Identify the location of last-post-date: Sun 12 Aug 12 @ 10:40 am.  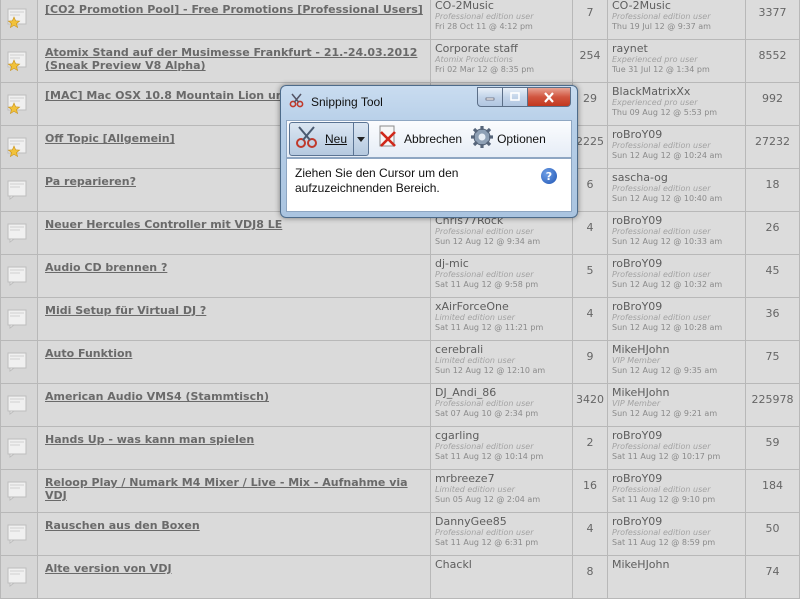
(667, 198).